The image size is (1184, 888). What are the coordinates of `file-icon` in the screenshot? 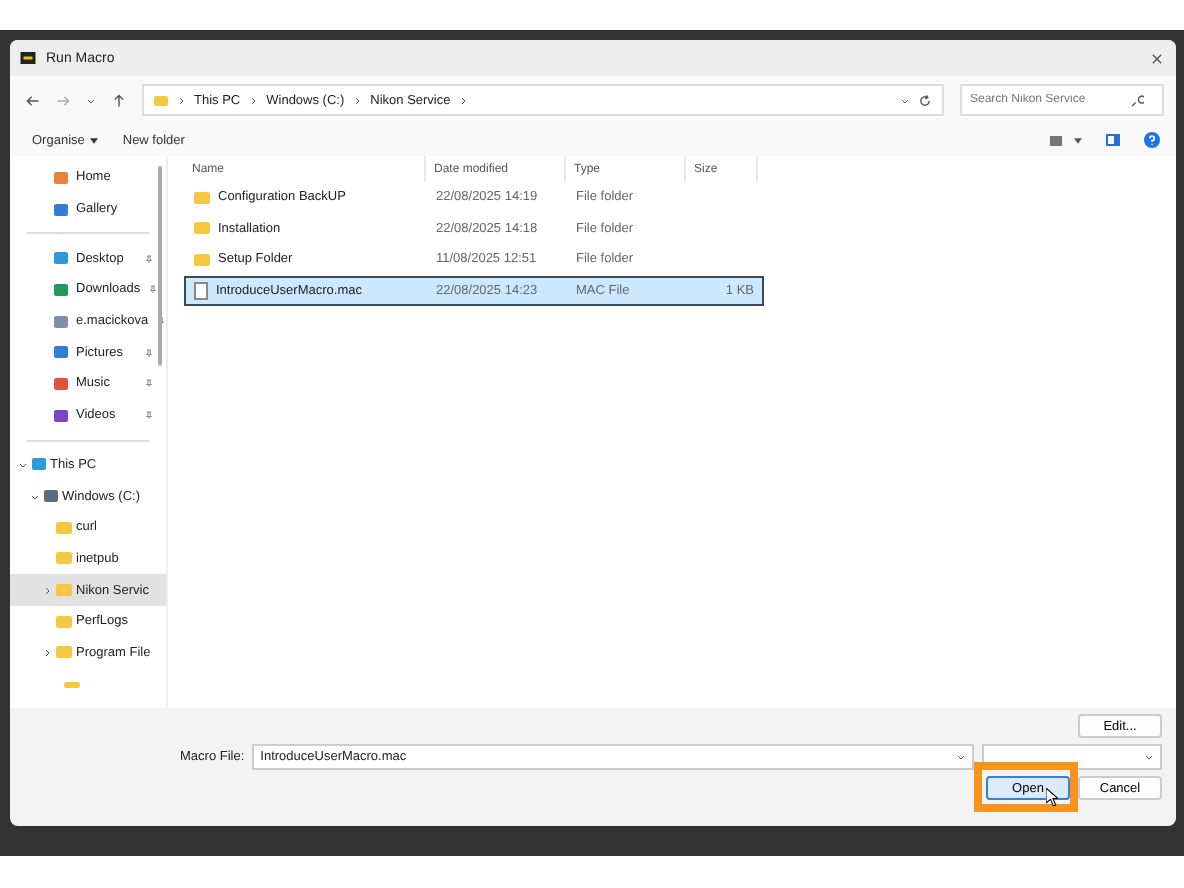 It's located at (201, 291).